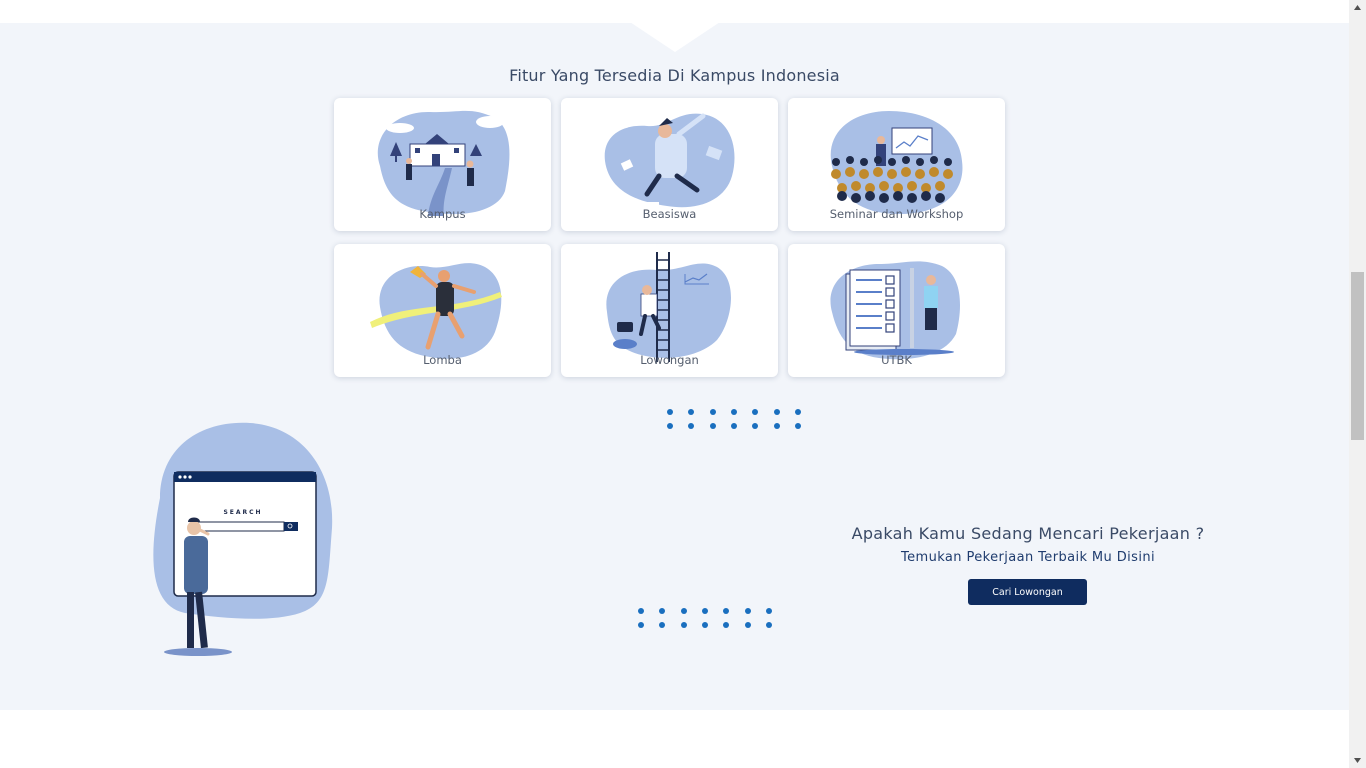 The height and width of the screenshot is (768, 1366). I want to click on search-illustration-text: SEARCH, so click(242, 512).